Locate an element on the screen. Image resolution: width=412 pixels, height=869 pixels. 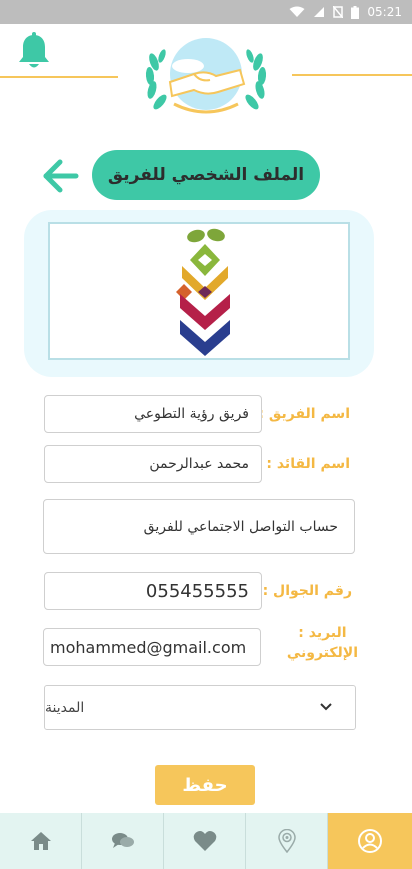
wifi-icon is located at coordinates (297, 11).